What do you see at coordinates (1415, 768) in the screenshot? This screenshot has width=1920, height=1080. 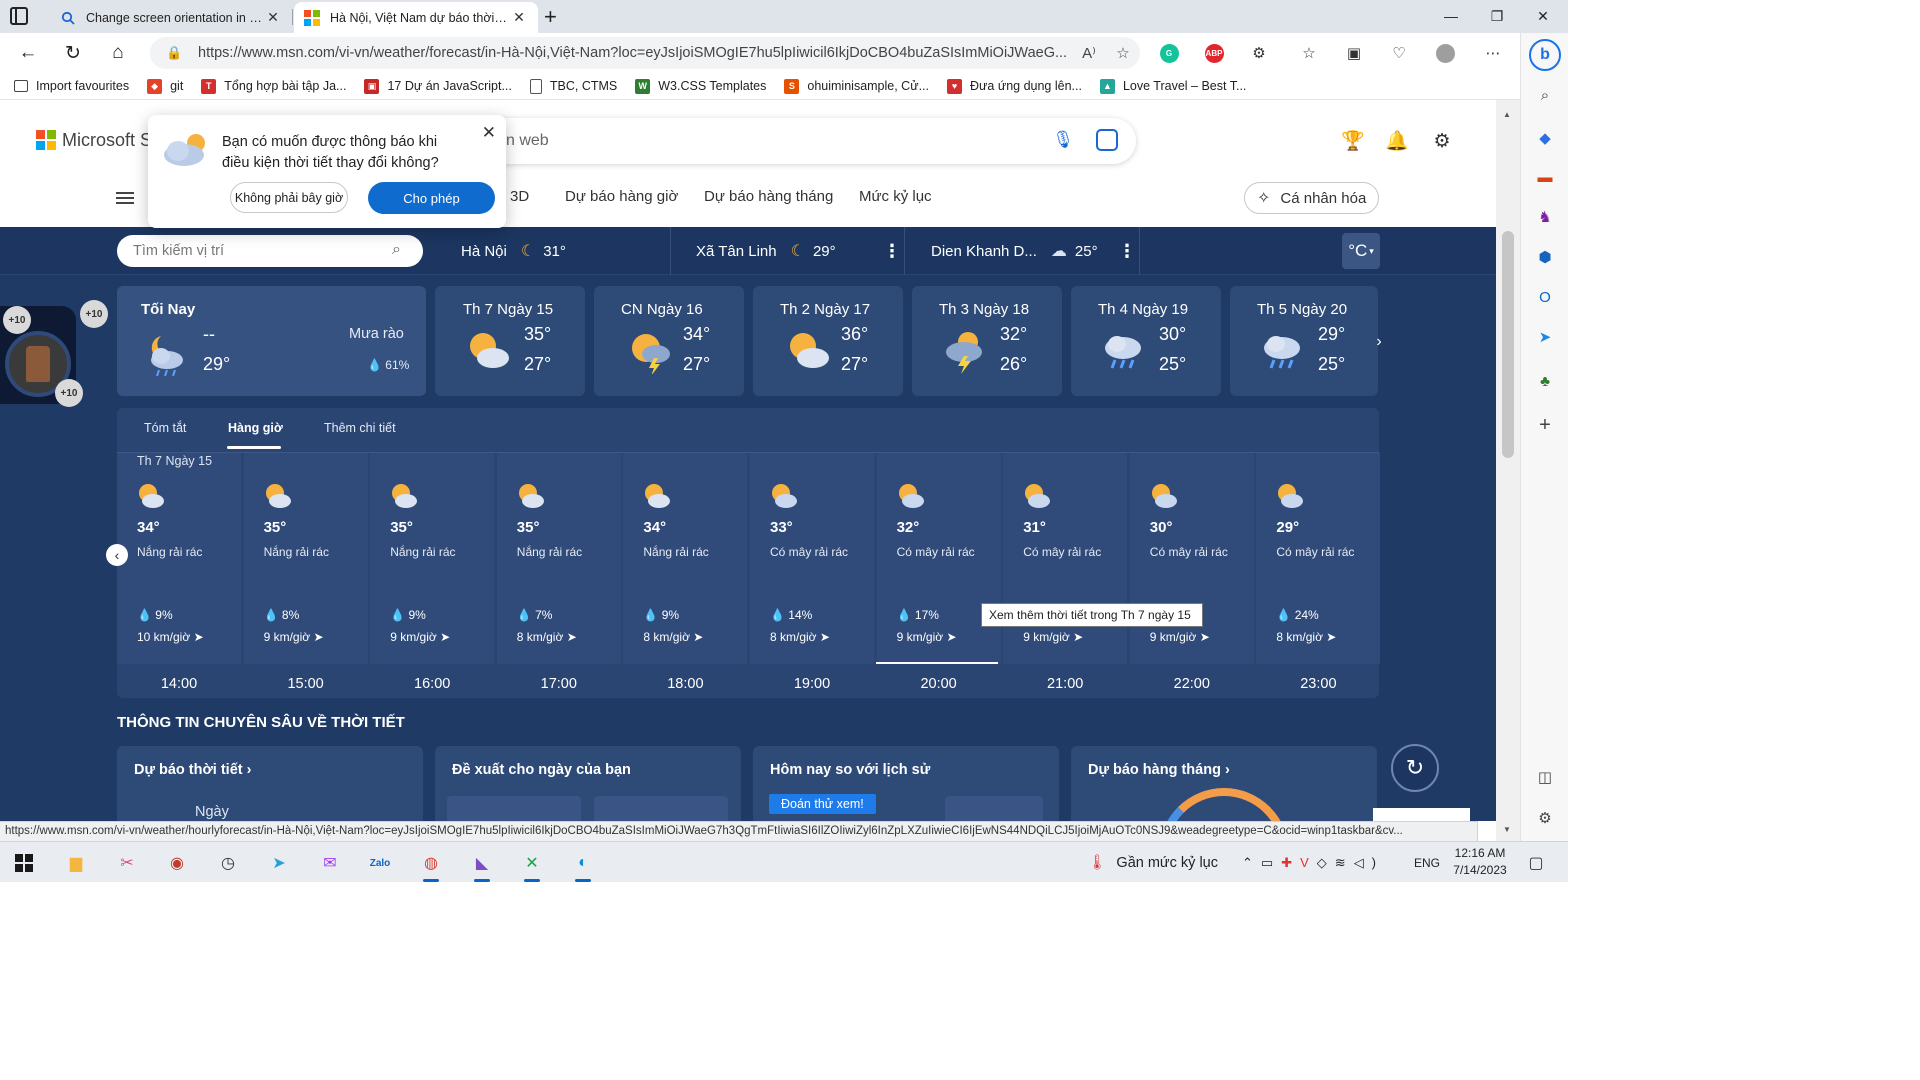 I see `refresh-icon: ↻` at bounding box center [1415, 768].